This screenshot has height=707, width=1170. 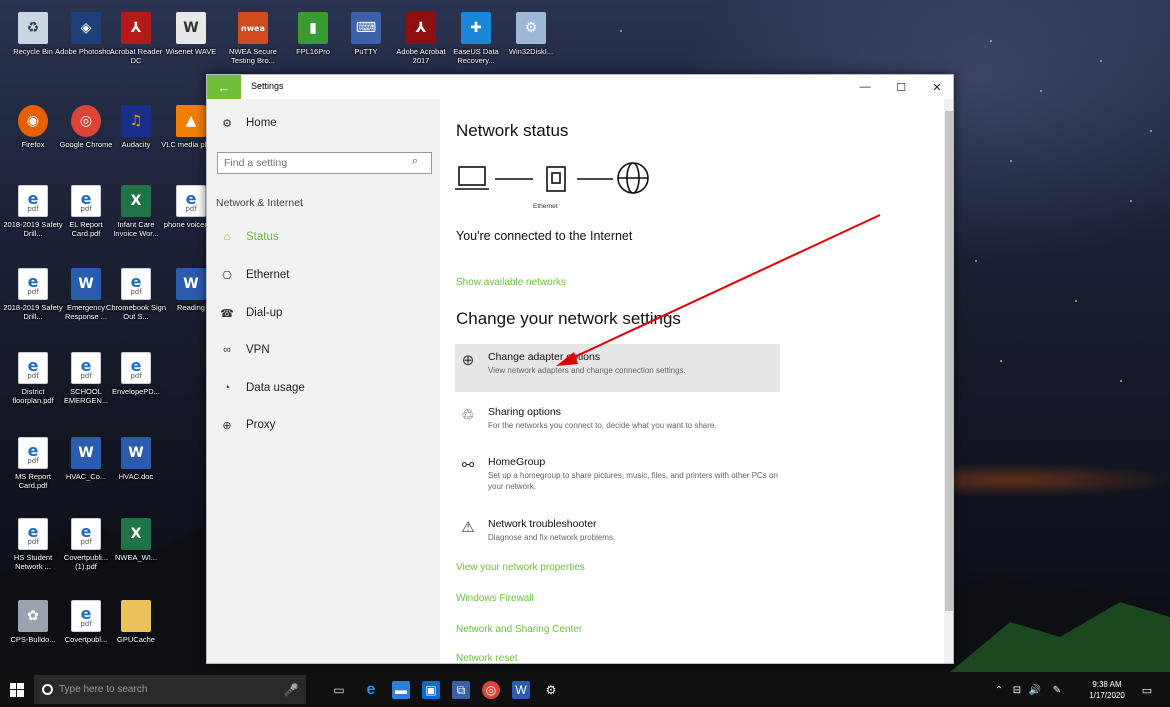 What do you see at coordinates (170, 689) in the screenshot?
I see `taskbar-search-box: Type here to search` at bounding box center [170, 689].